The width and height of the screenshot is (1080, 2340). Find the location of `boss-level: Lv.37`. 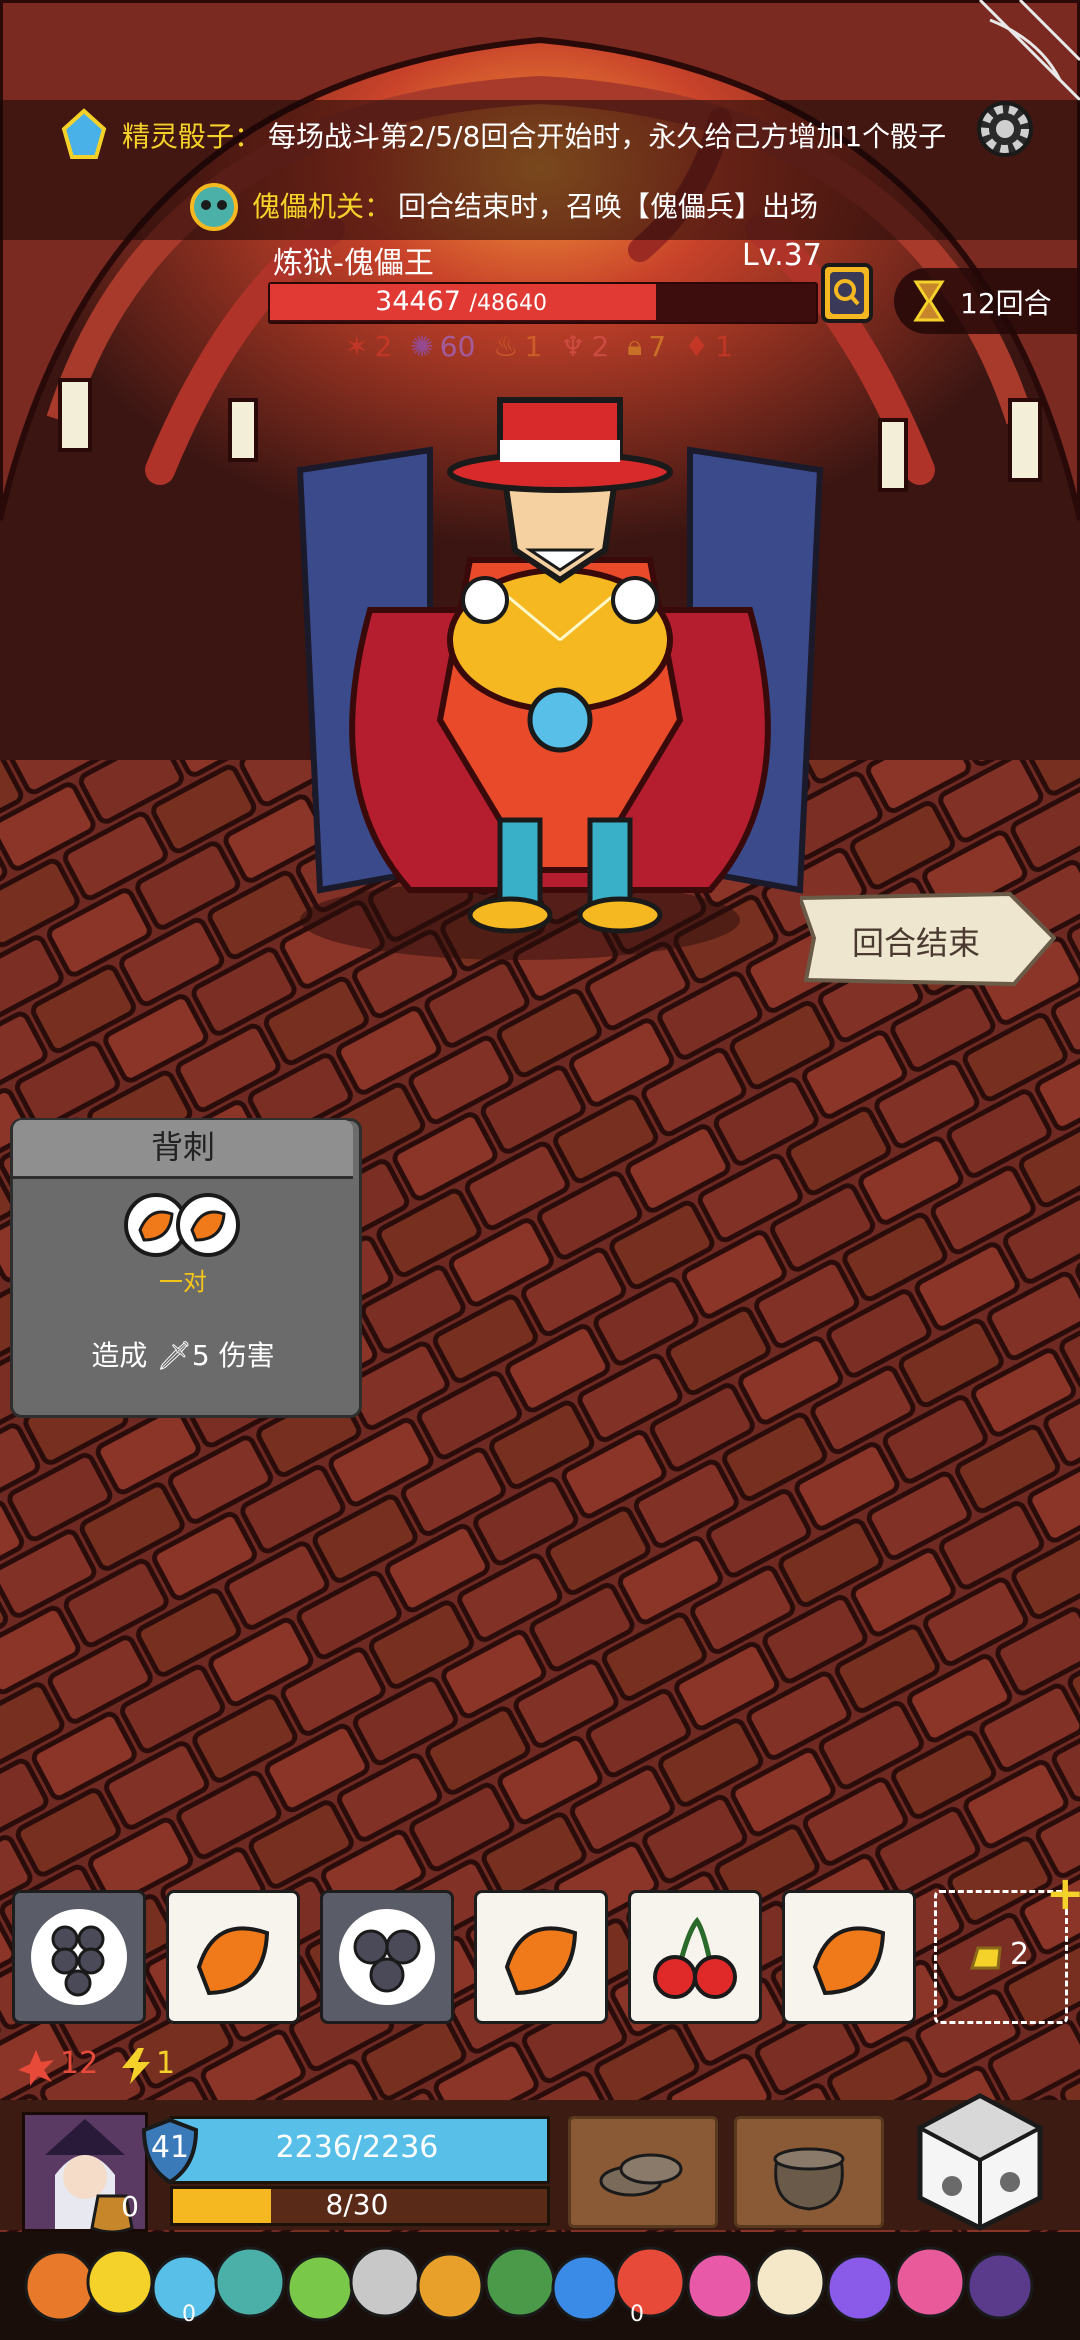

boss-level: Lv.37 is located at coordinates (782, 255).